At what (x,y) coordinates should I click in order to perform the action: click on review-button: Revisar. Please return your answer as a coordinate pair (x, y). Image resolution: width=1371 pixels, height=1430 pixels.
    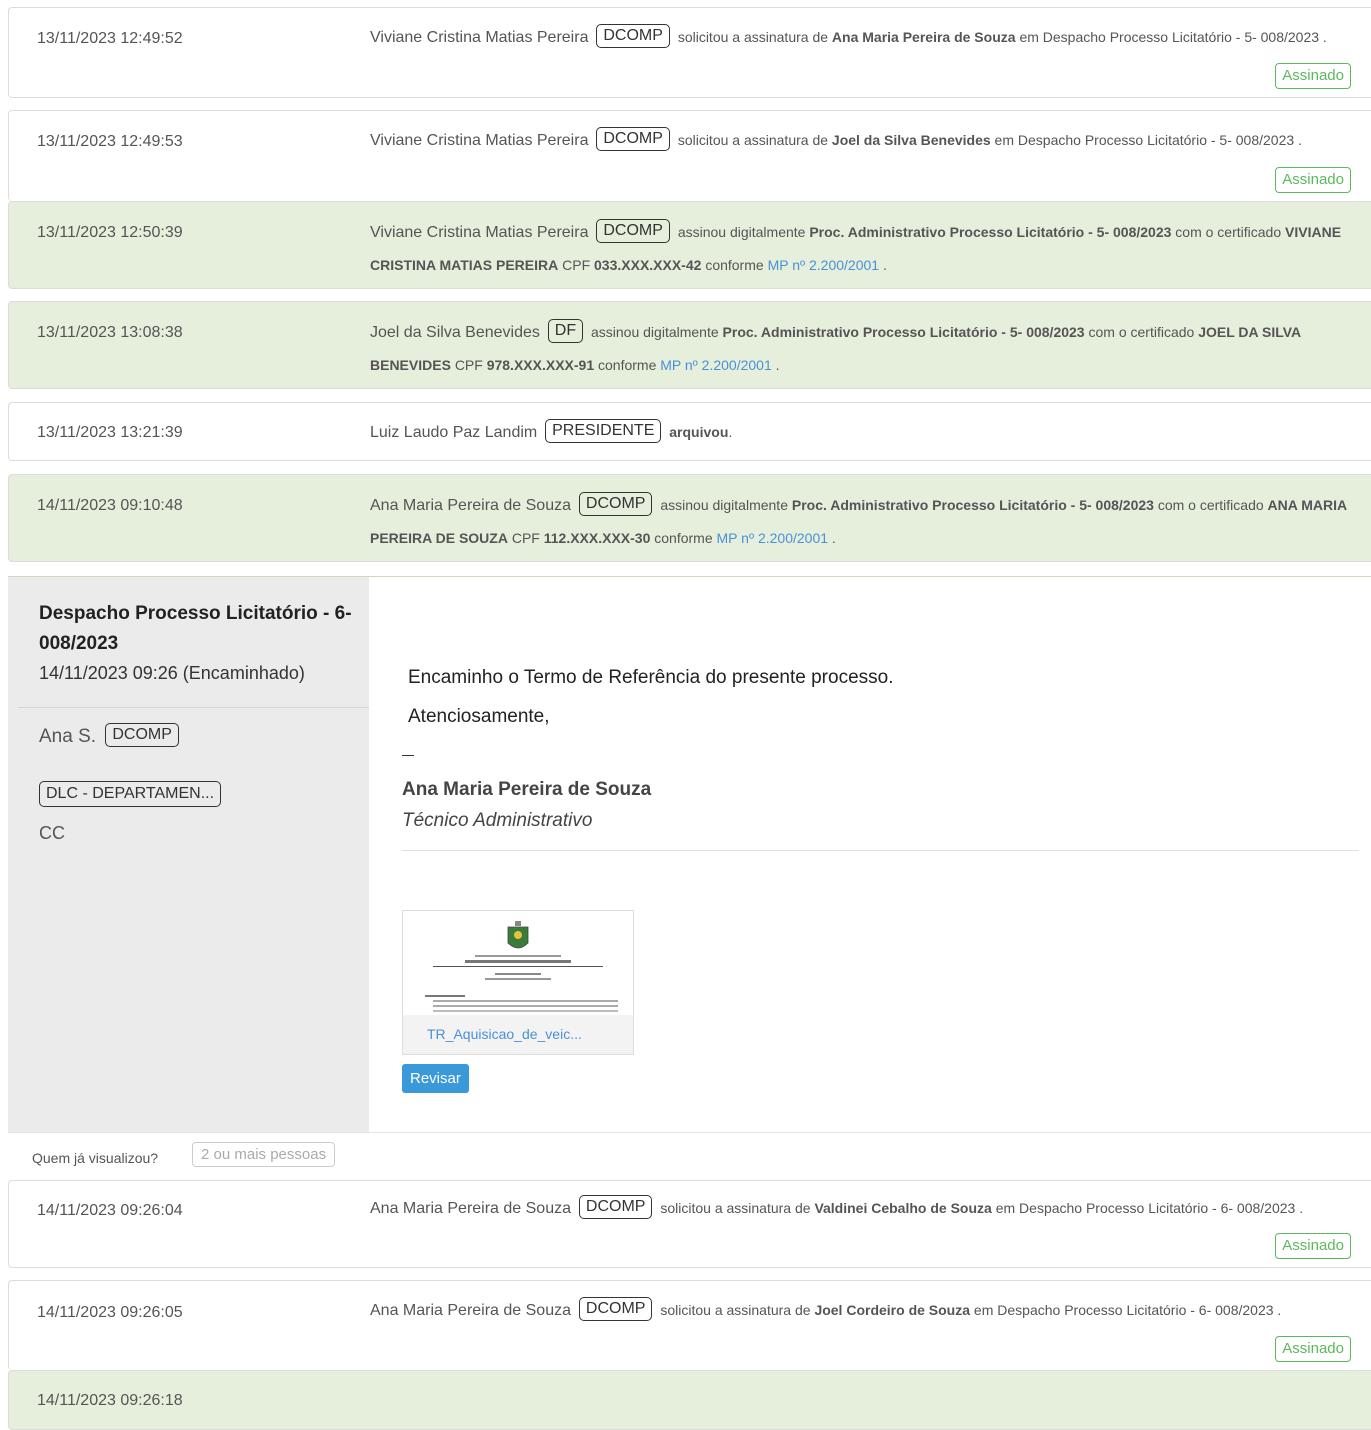
    Looking at the image, I should click on (435, 1078).